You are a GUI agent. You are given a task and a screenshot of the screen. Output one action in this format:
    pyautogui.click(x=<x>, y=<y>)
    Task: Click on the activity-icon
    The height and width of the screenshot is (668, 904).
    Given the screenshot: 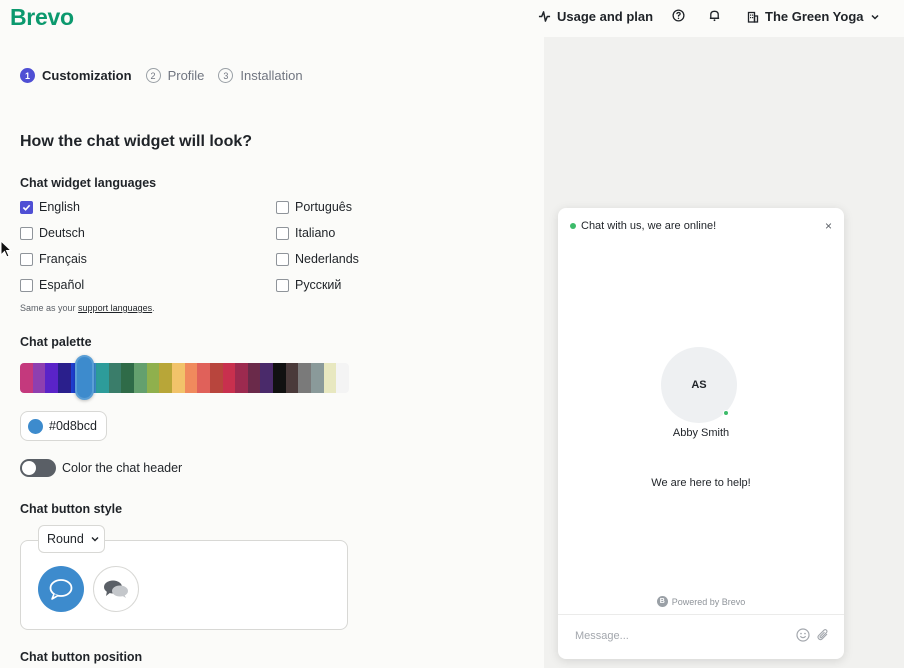 What is the action you would take?
    pyautogui.click(x=544, y=16)
    